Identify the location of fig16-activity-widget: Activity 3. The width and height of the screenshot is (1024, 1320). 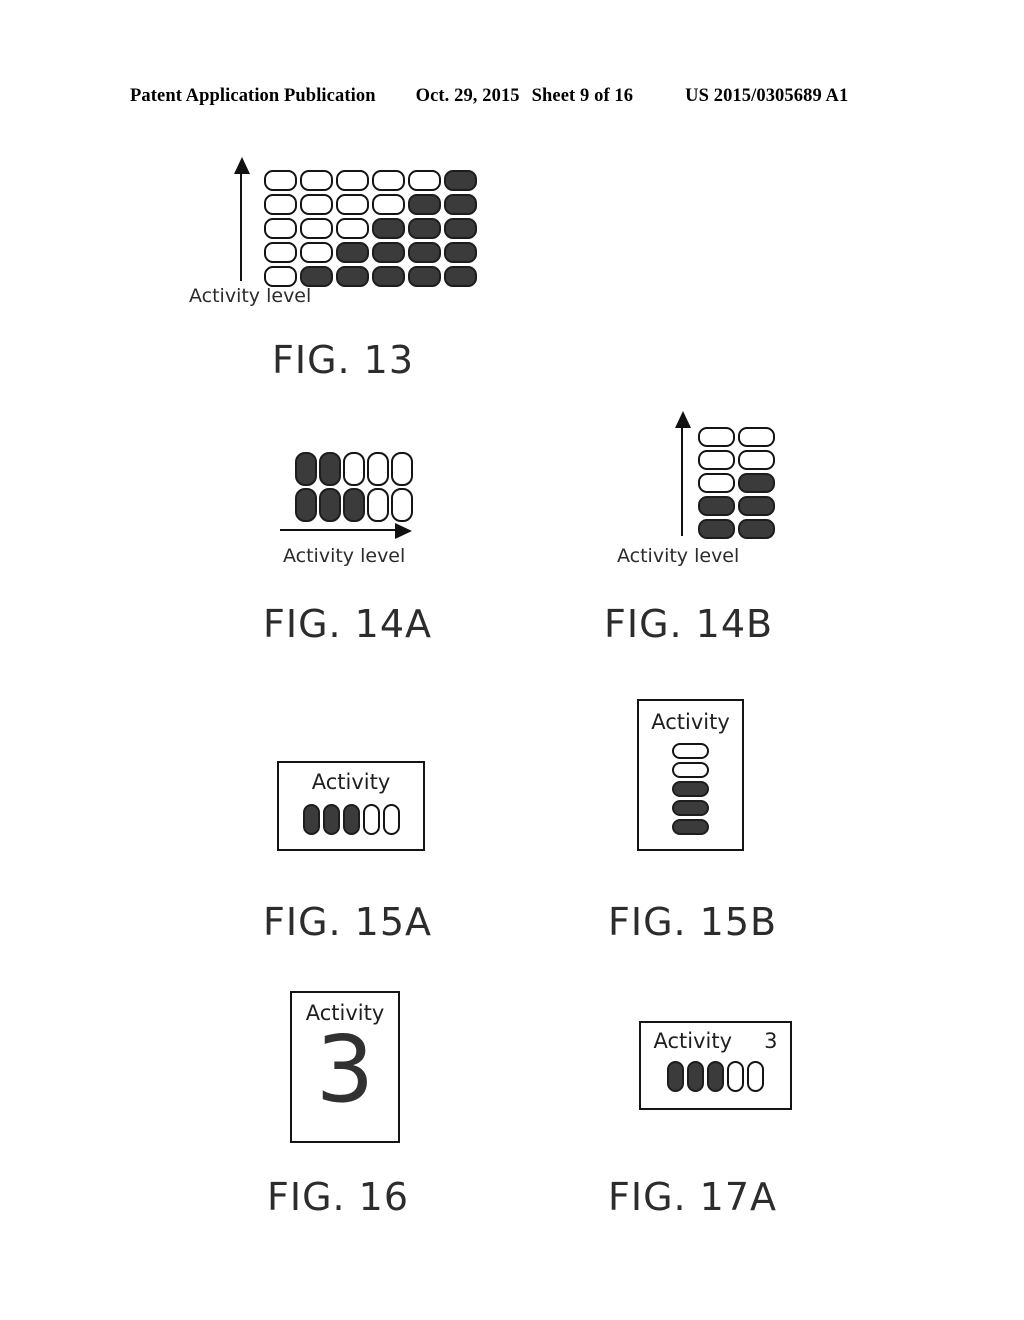
(345, 1067).